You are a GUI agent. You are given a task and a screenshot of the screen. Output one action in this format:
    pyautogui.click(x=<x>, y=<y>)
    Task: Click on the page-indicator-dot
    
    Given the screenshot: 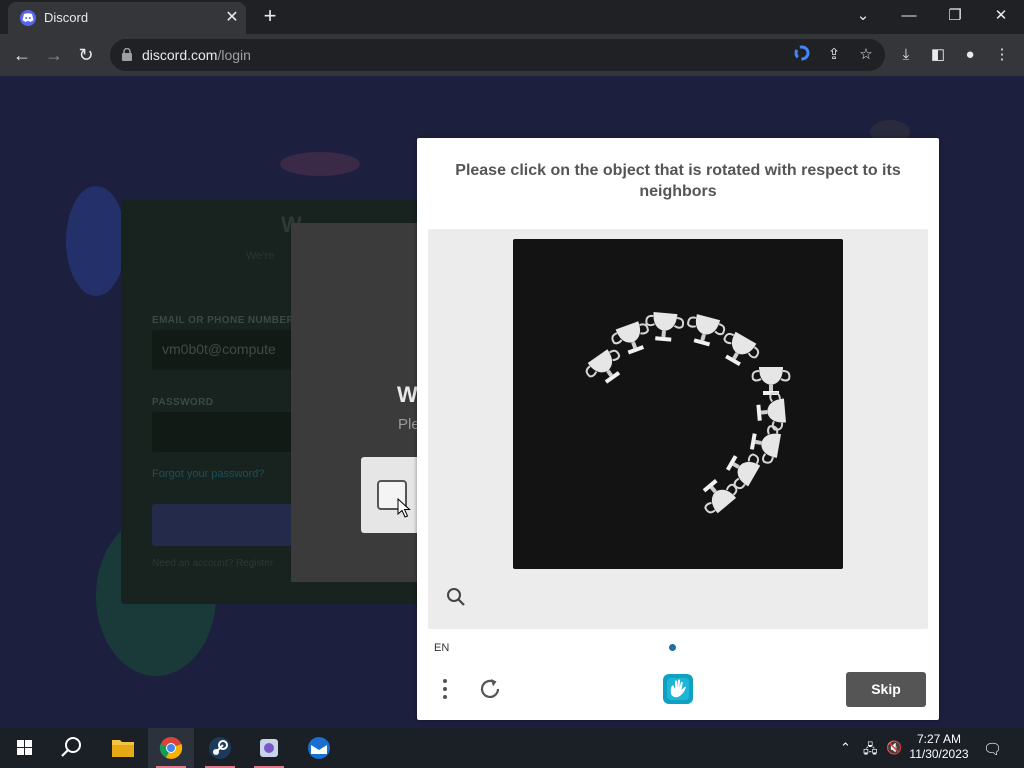 What is the action you would take?
    pyautogui.click(x=672, y=647)
    